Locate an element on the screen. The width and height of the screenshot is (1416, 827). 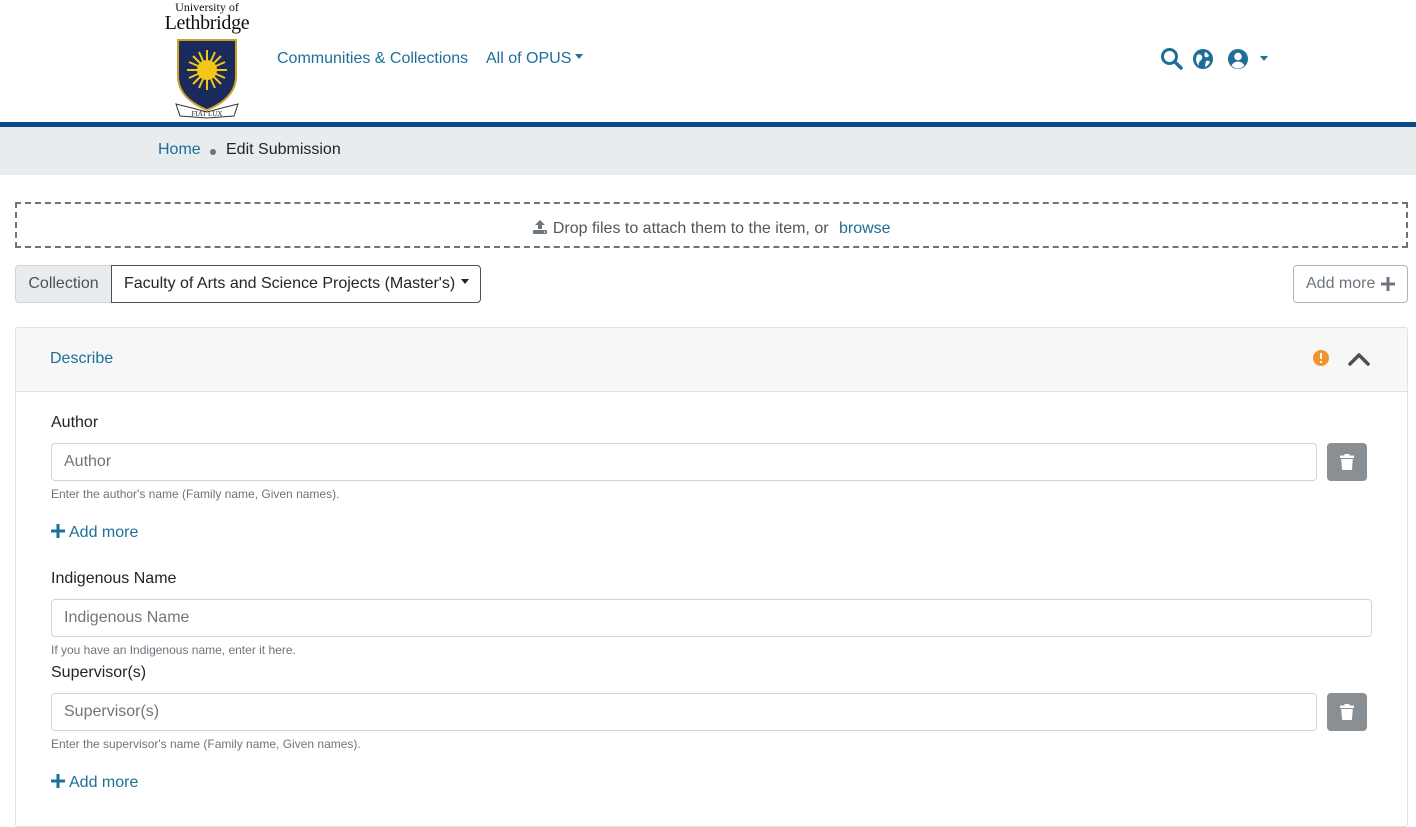
breadcrumb-separator is located at coordinates (213, 152).